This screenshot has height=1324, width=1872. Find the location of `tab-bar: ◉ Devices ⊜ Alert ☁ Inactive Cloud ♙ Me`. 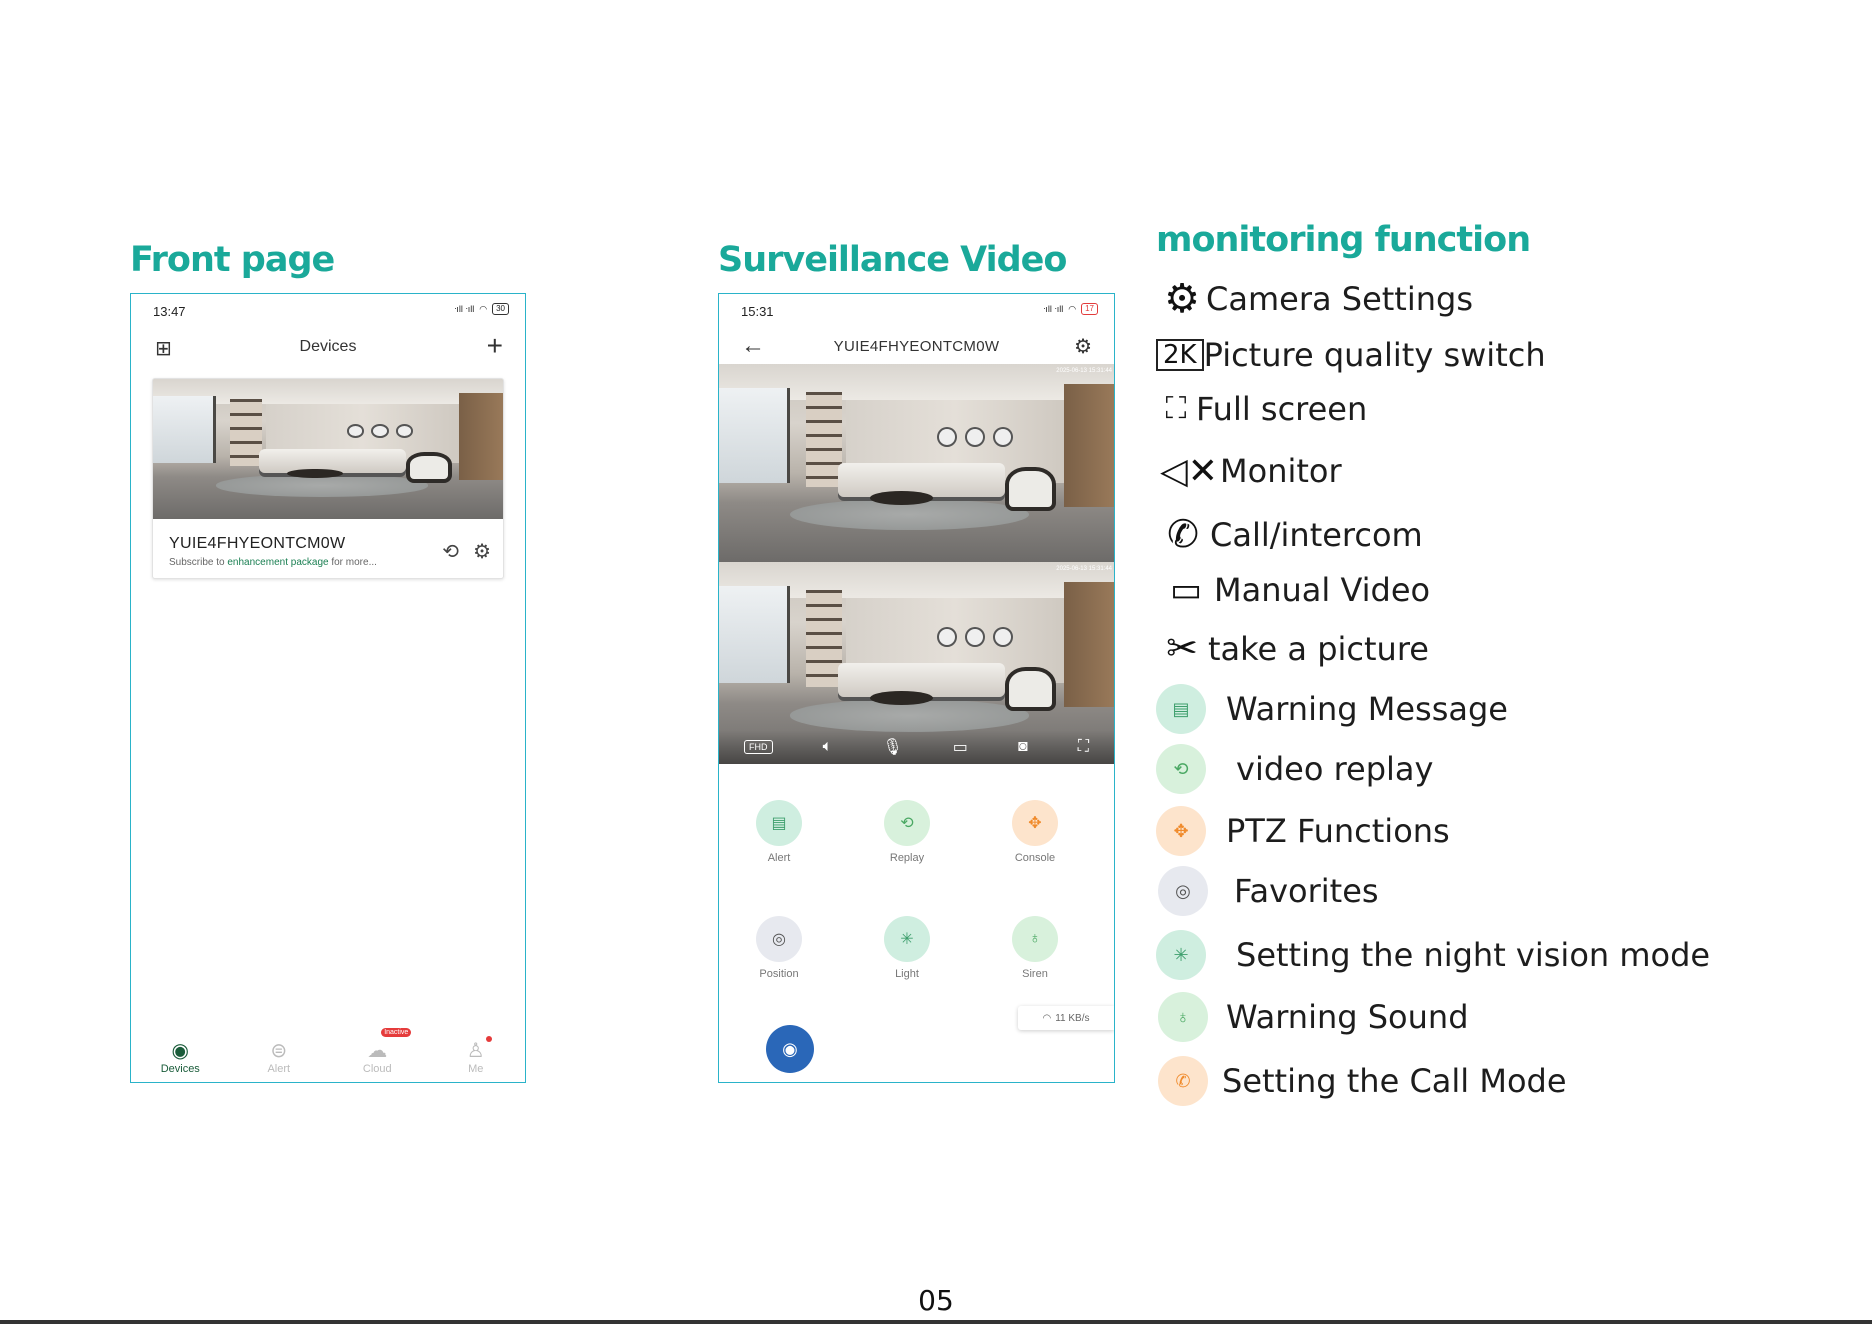

tab-bar: ◉ Devices ⊜ Alert ☁ Inactive Cloud ♙ Me is located at coordinates (328, 1055).